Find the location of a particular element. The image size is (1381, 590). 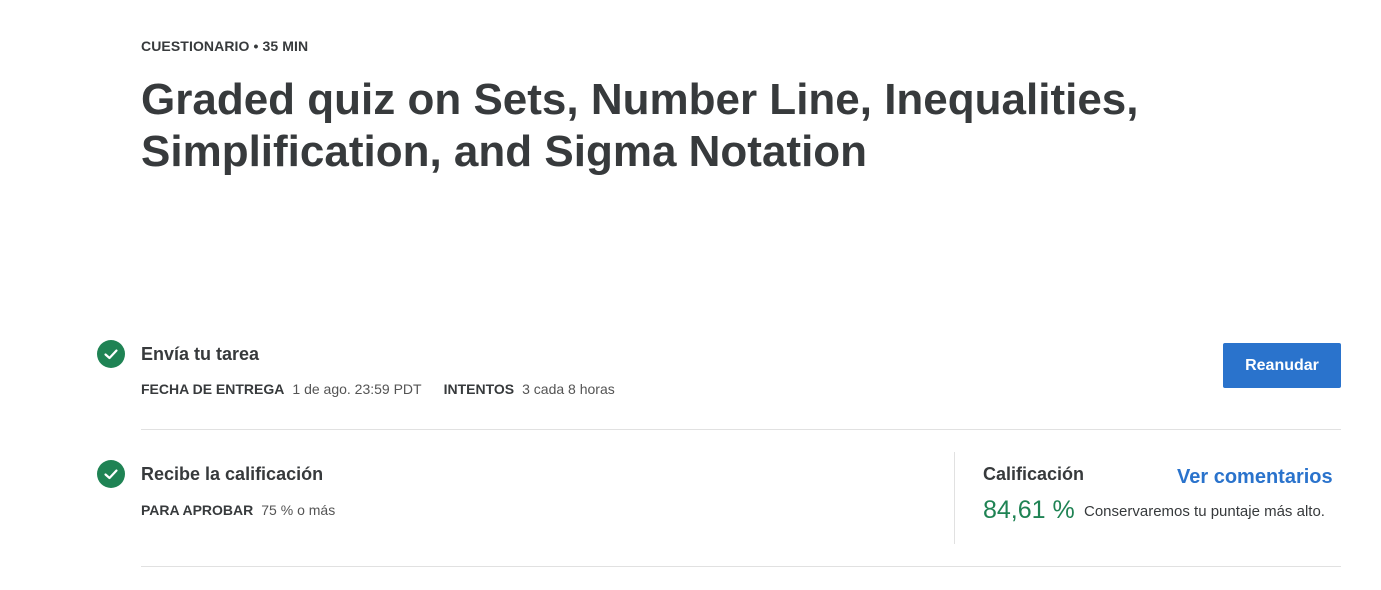

quiz-eyebrow: CUESTIONARIO • 35 MIN is located at coordinates (225, 46).